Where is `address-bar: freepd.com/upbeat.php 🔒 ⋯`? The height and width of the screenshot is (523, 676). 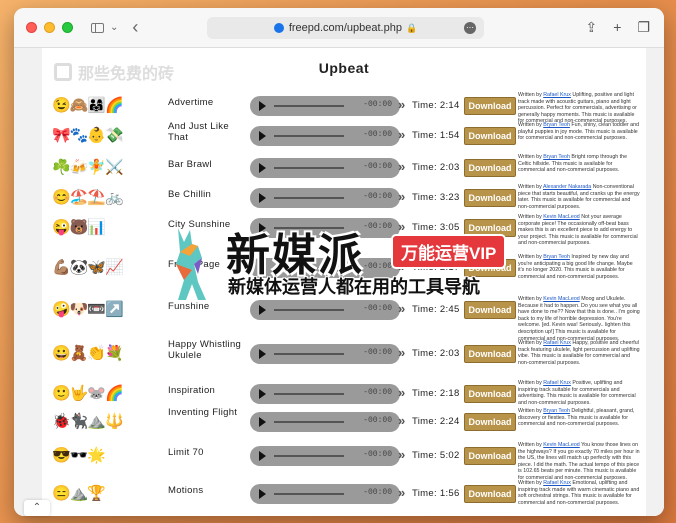 address-bar: freepd.com/upbeat.php 🔒 ⋯ is located at coordinates (345, 28).